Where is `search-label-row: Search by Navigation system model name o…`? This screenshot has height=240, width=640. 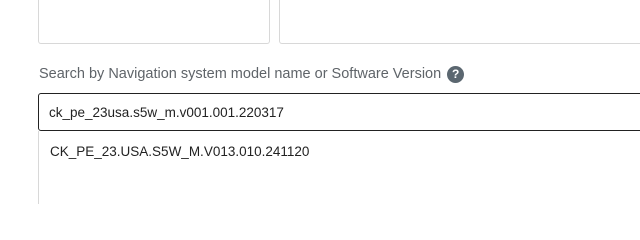 search-label-row: Search by Navigation system model name o… is located at coordinates (252, 74).